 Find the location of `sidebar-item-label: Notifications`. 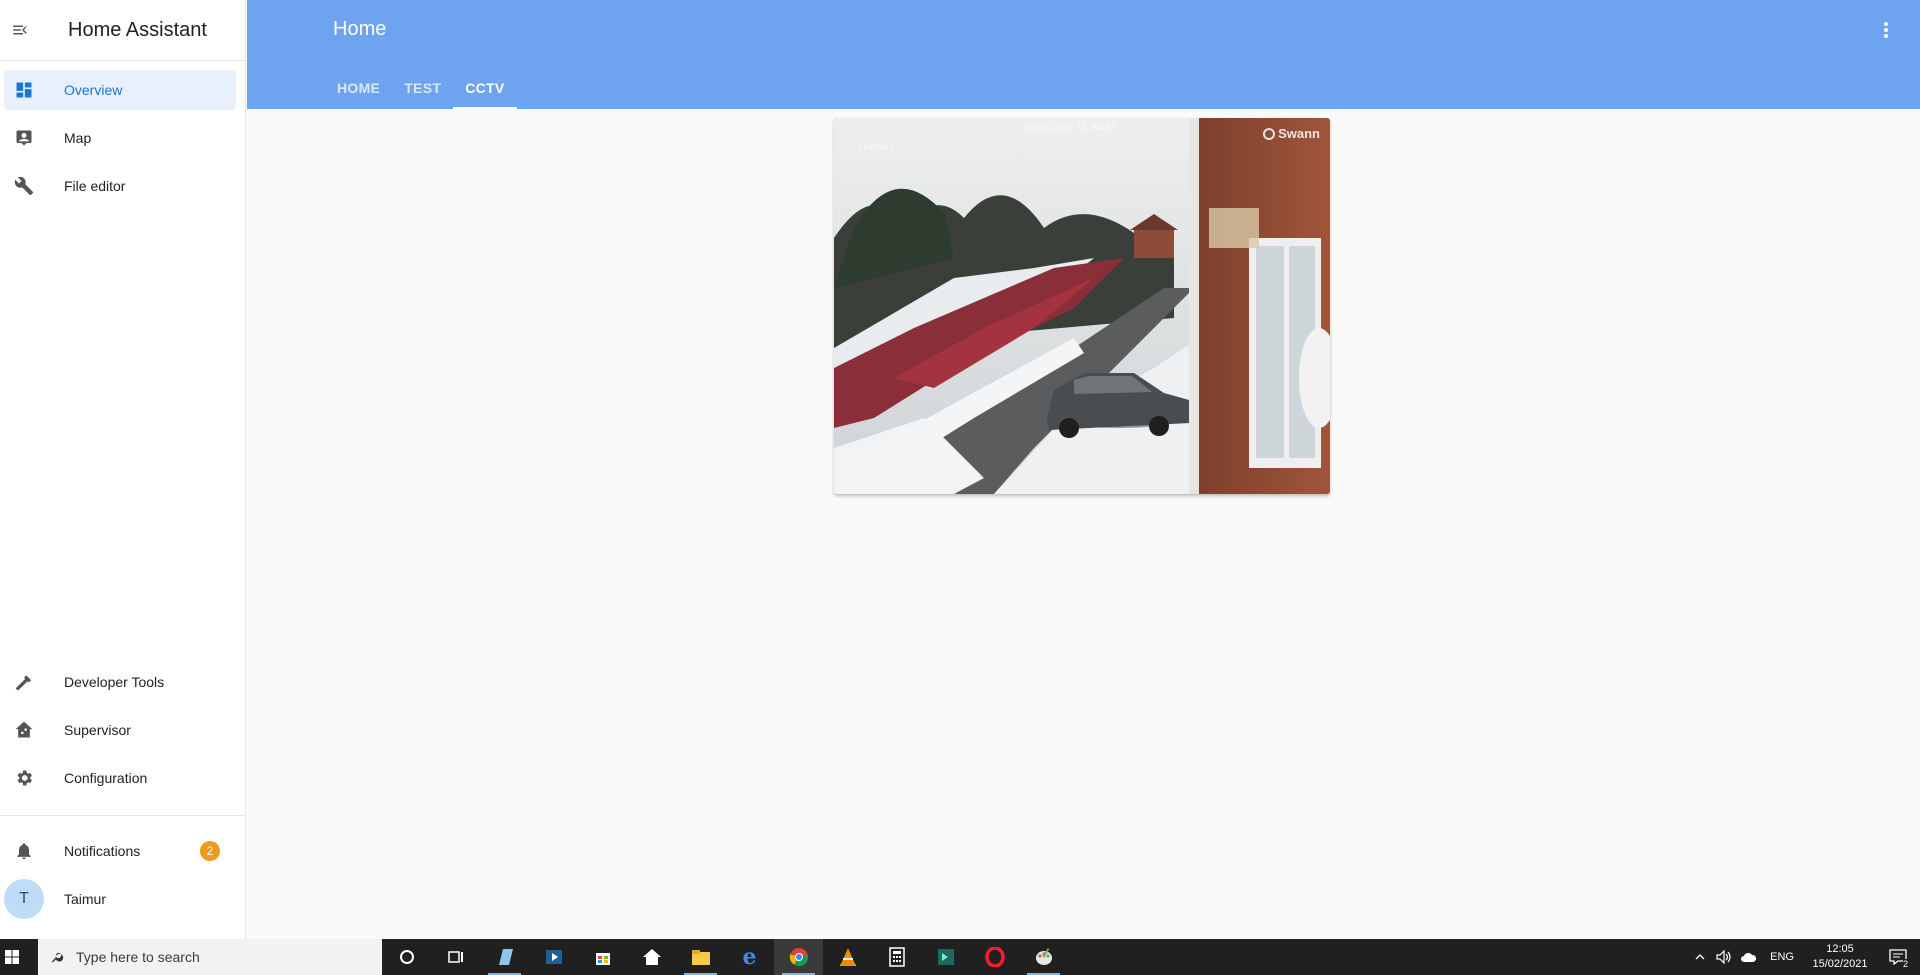

sidebar-item-label: Notifications is located at coordinates (102, 851).